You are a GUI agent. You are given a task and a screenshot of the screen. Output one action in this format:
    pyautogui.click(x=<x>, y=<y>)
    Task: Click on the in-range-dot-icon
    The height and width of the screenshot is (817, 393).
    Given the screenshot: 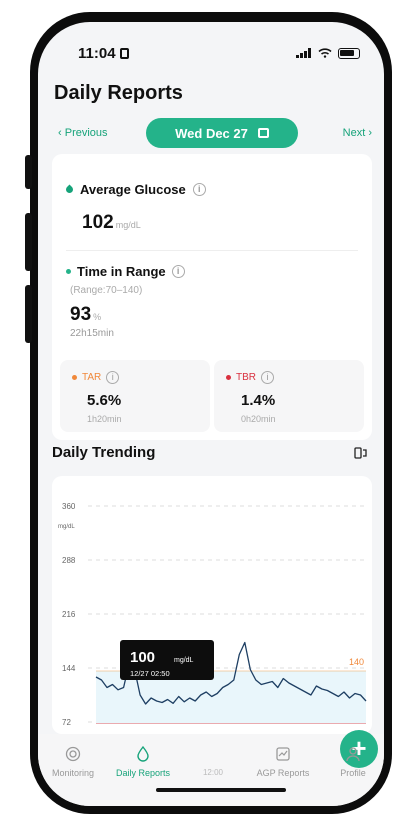 What is the action you would take?
    pyautogui.click(x=68, y=271)
    